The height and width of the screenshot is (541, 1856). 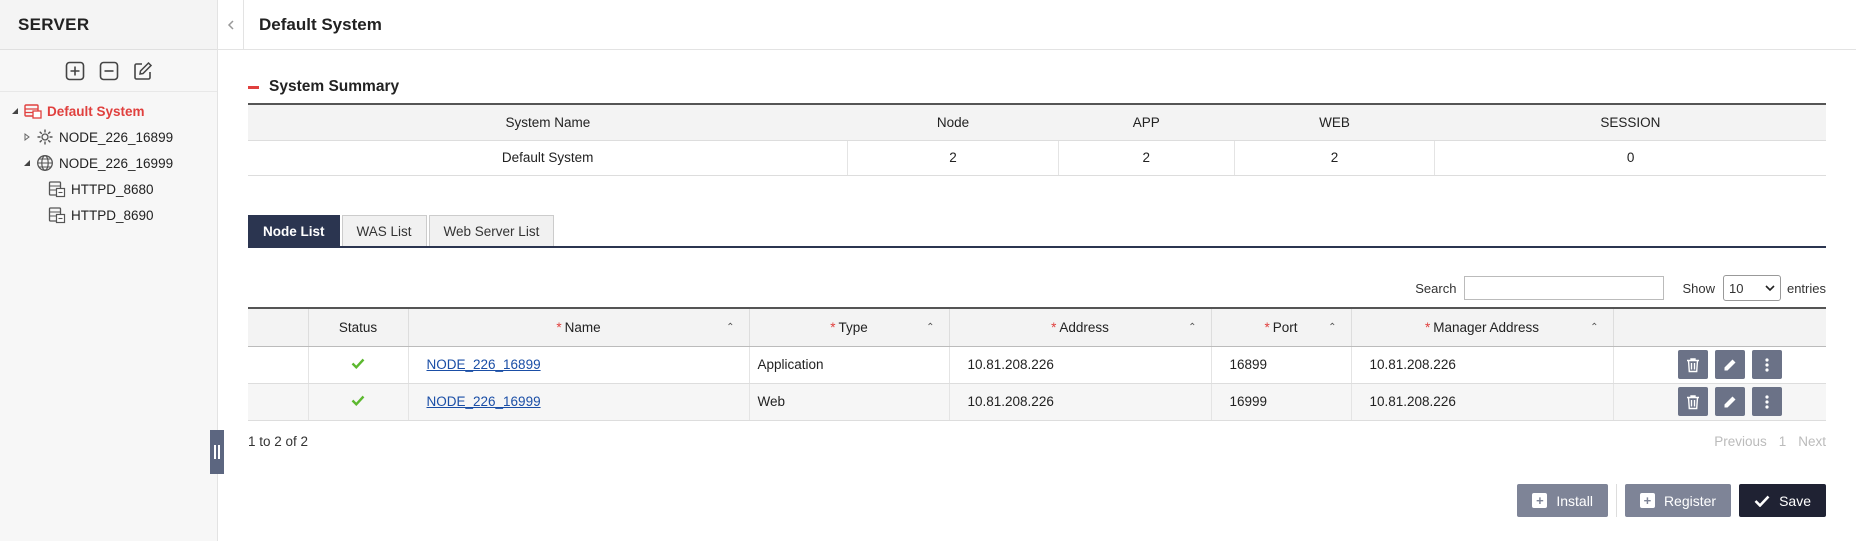 I want to click on type-cell: Application, so click(x=849, y=365).